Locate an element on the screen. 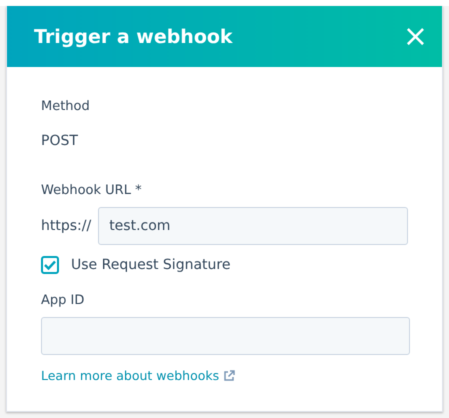 Image resolution: width=449 pixels, height=418 pixels. url-field: test.com is located at coordinates (253, 226).